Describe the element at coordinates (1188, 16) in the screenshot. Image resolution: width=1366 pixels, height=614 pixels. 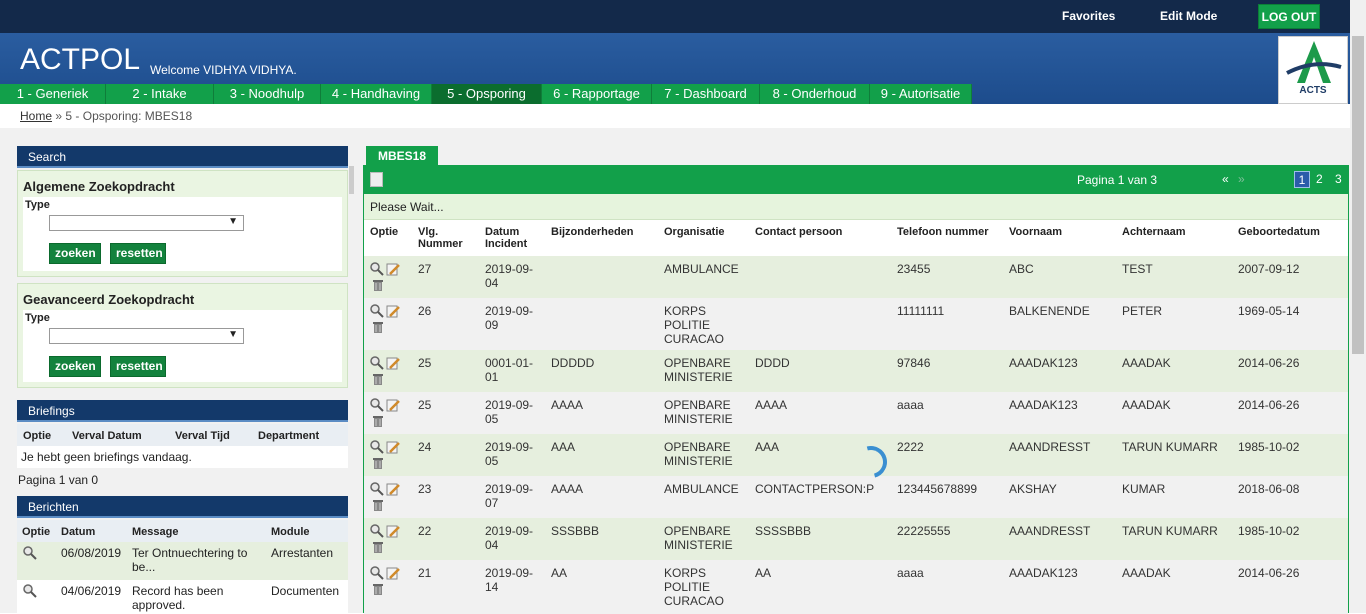
I see `edit-mode-link: Edit Mode` at that location.